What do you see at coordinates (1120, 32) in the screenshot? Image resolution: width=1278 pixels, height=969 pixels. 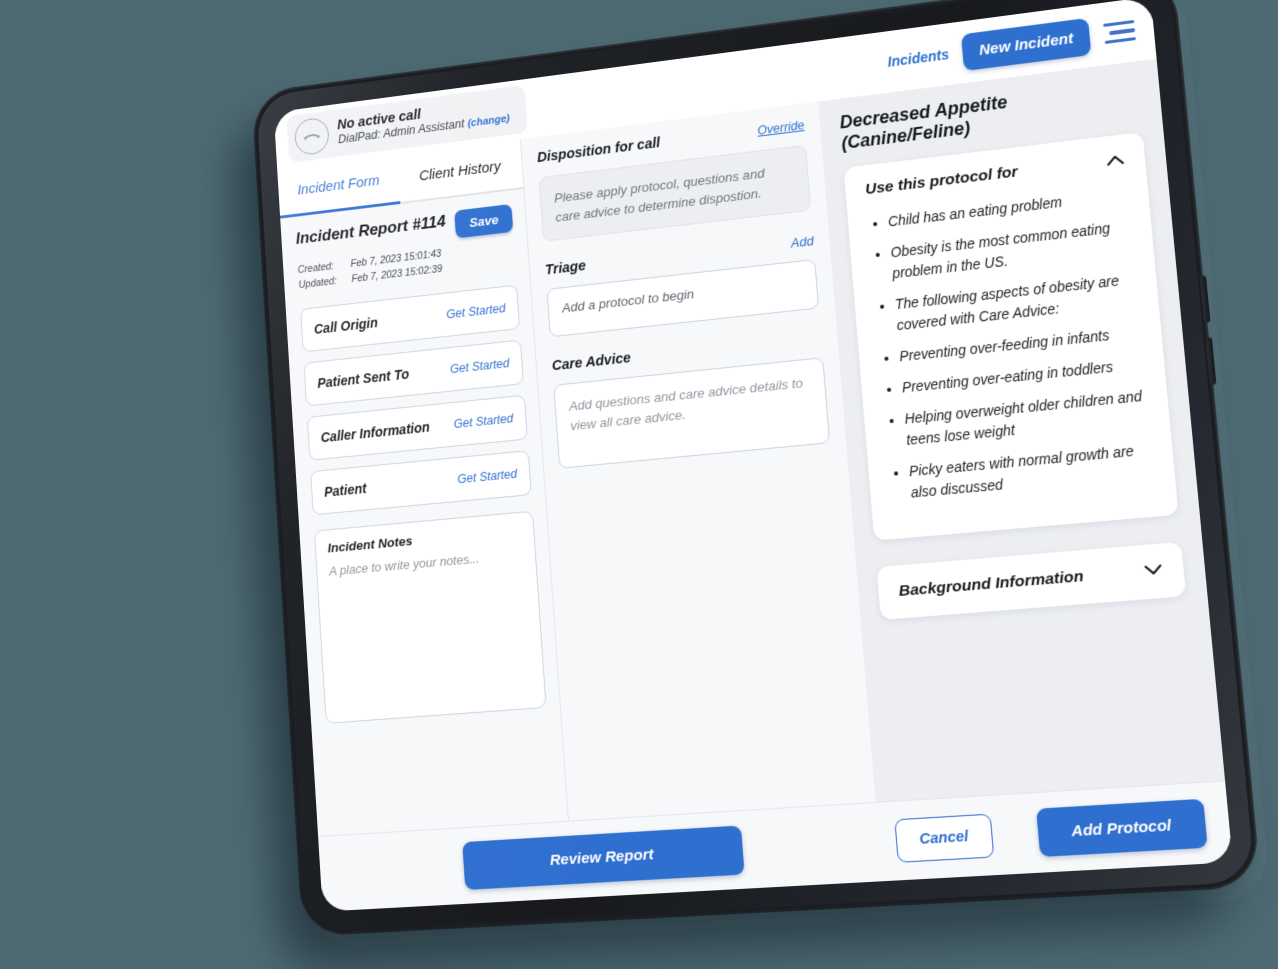 I see `hamburger-menu-icon` at bounding box center [1120, 32].